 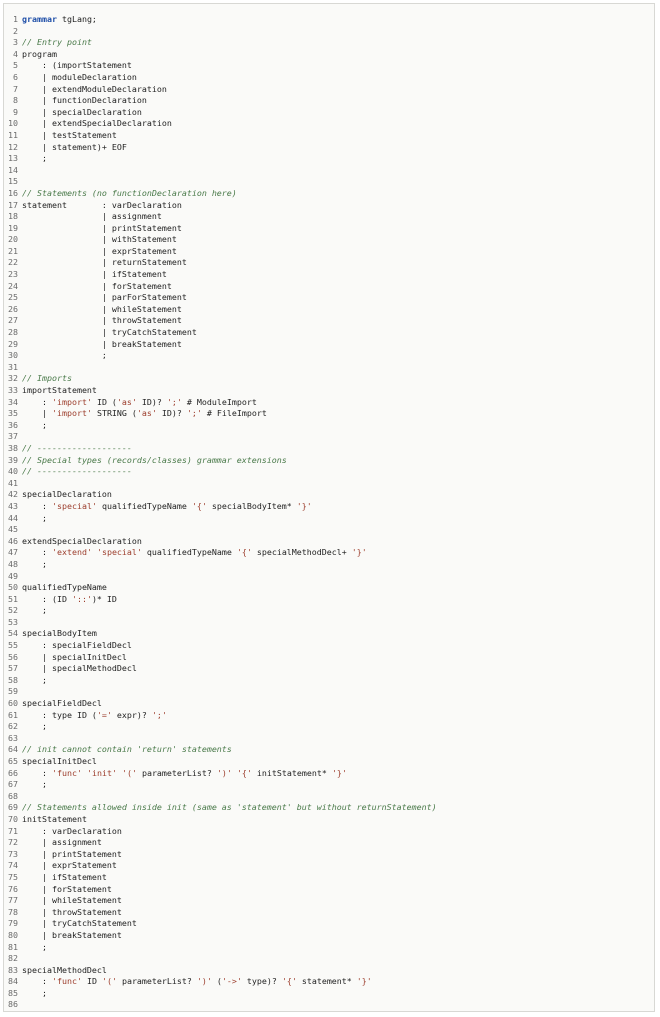 I want to click on line-number: 75, so click(x=13, y=876).